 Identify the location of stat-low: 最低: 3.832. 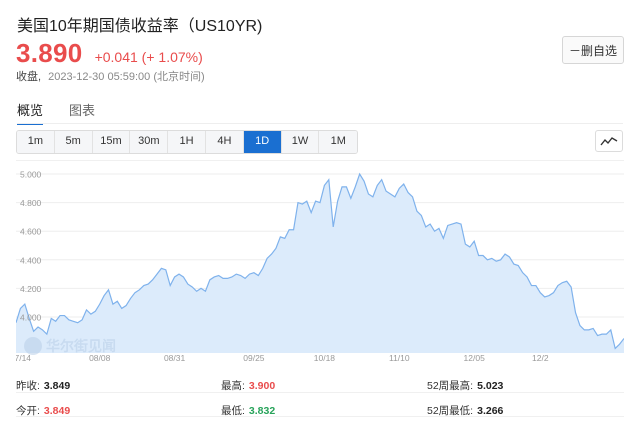
(248, 410).